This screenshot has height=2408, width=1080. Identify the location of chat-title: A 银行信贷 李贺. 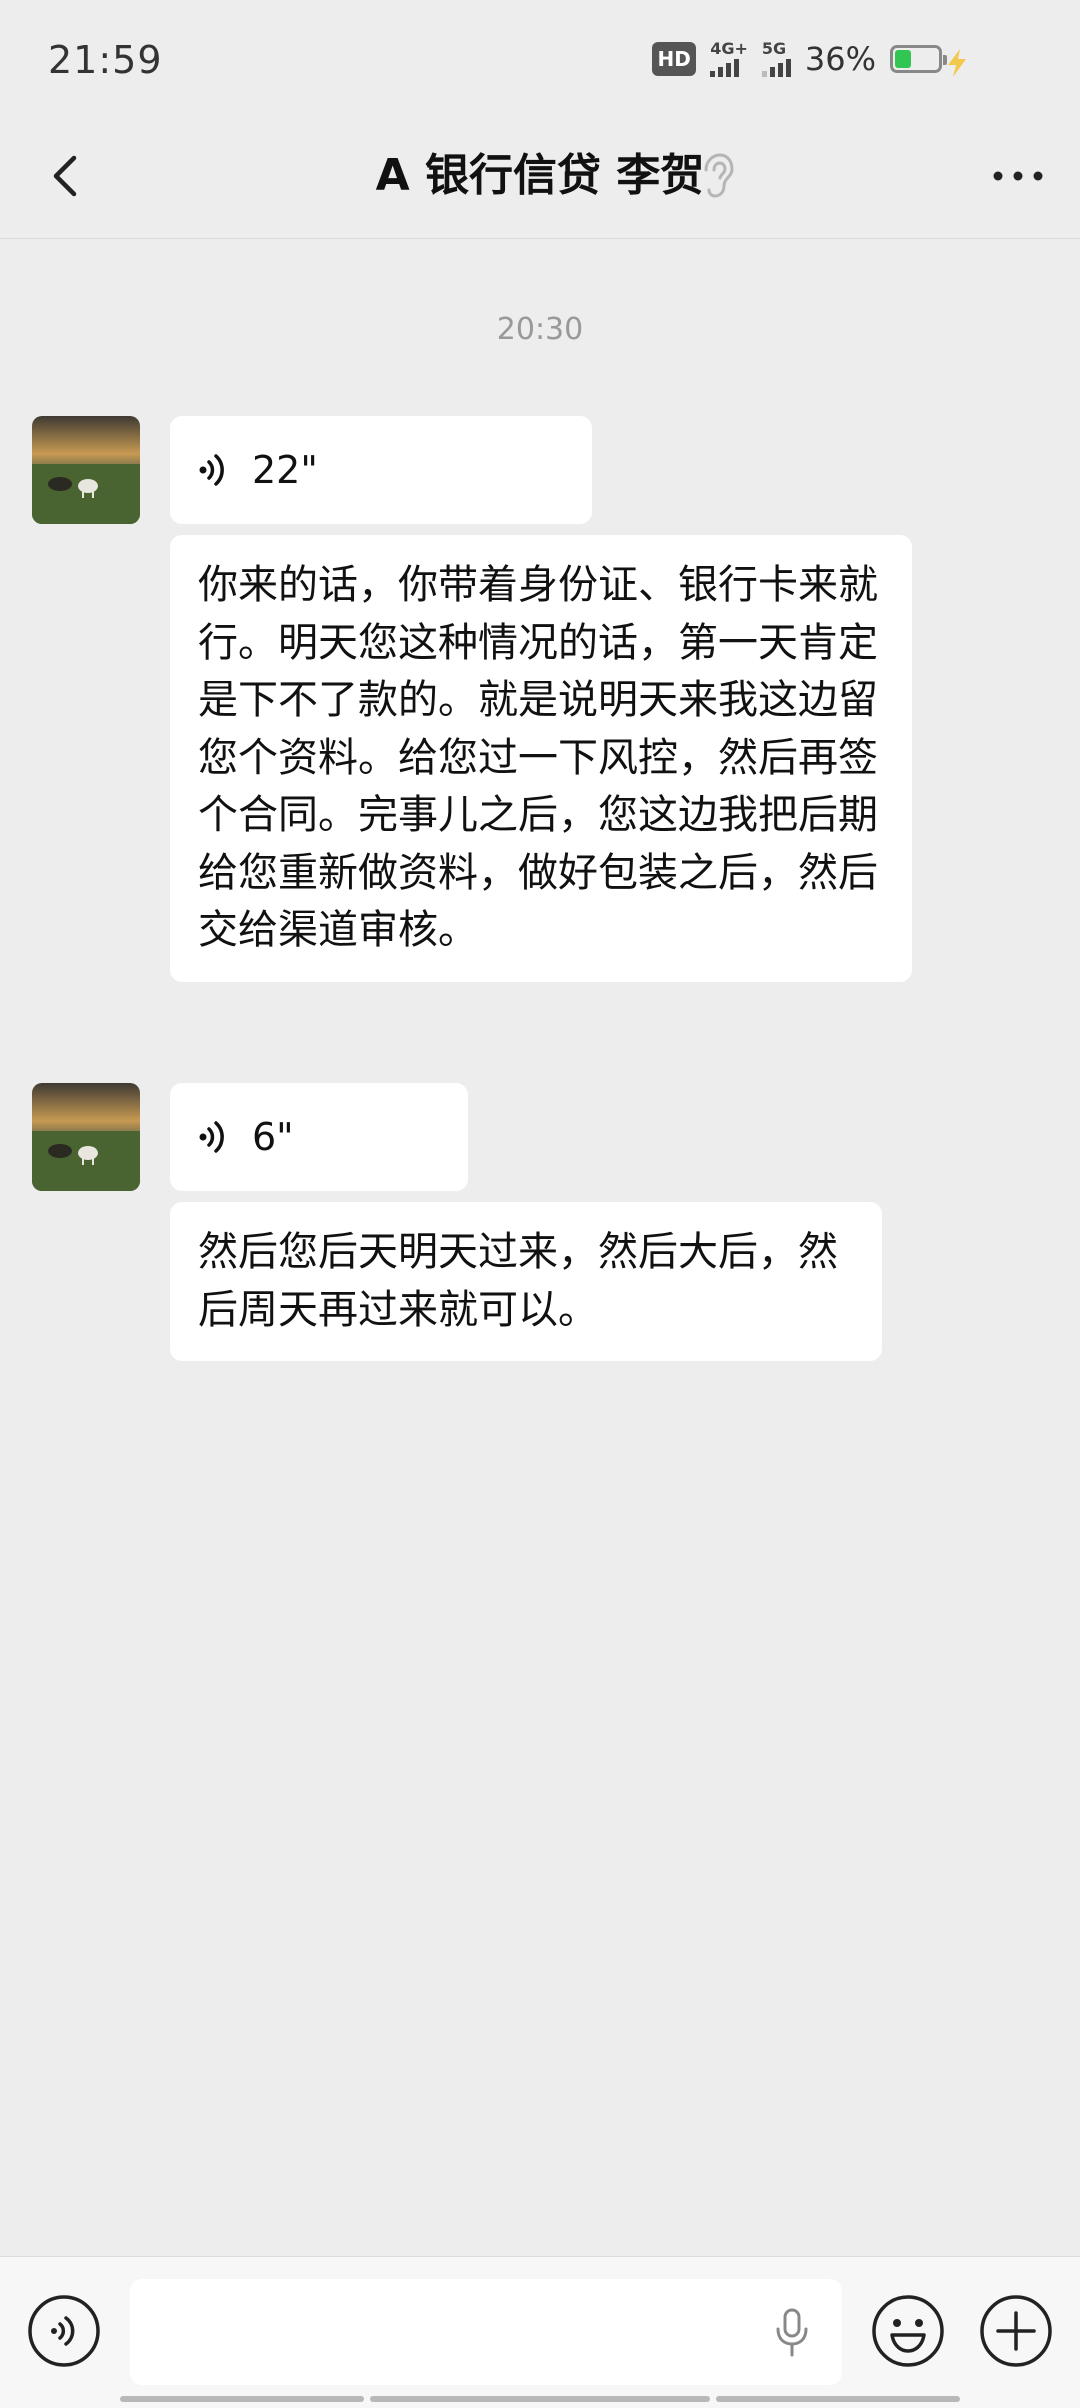
(540, 176).